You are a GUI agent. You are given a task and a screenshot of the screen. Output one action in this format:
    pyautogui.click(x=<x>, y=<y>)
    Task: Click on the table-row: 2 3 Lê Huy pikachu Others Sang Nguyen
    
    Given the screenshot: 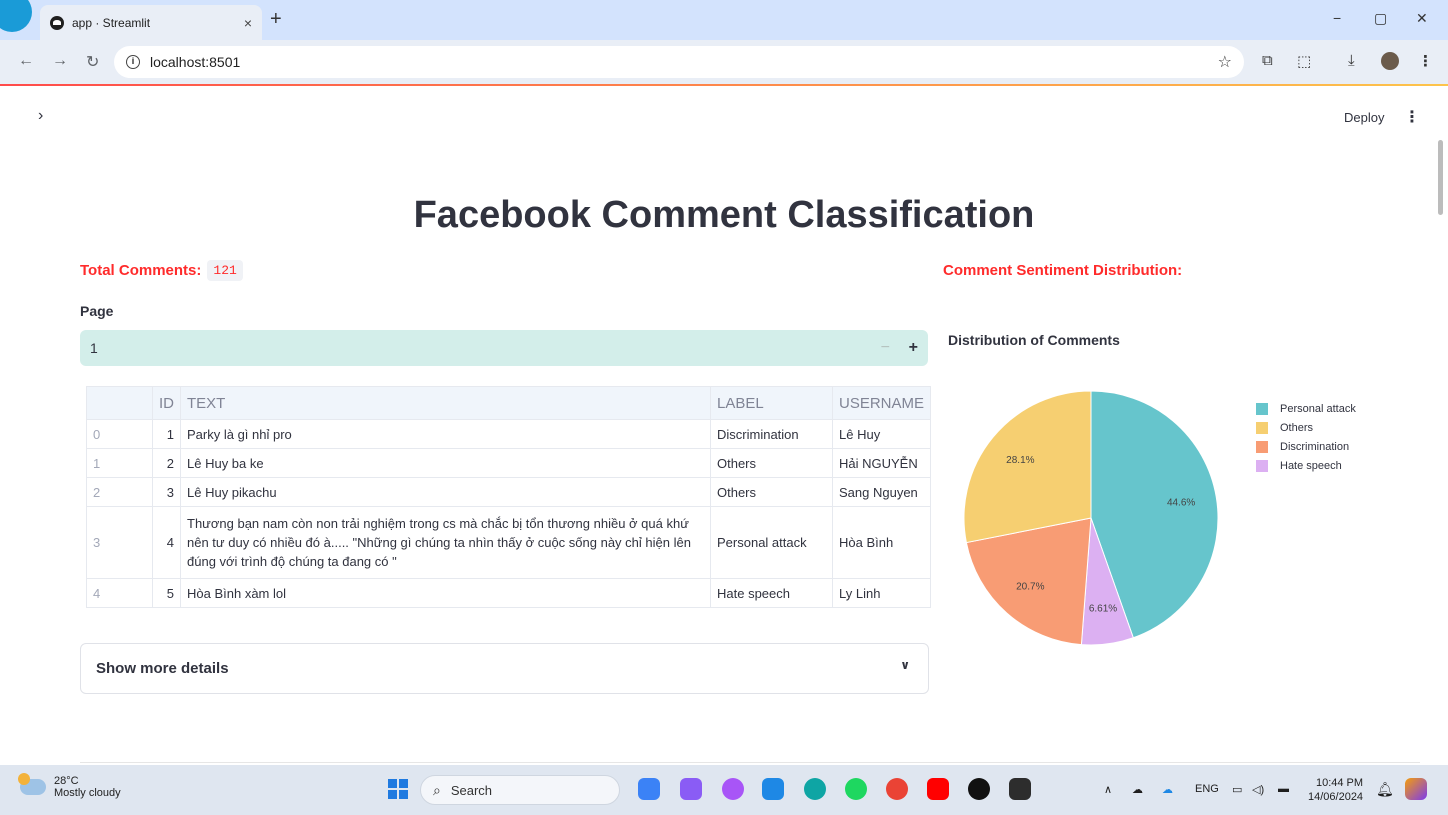 What is the action you would take?
    pyautogui.click(x=509, y=492)
    